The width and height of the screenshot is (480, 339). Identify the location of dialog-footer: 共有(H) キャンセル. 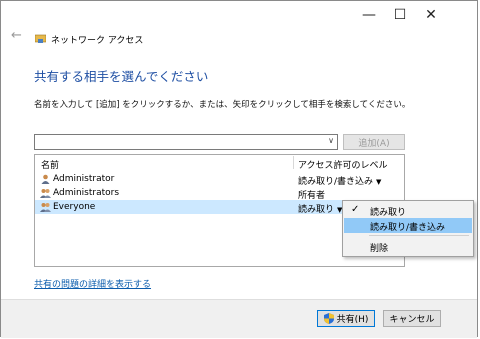
(239, 318).